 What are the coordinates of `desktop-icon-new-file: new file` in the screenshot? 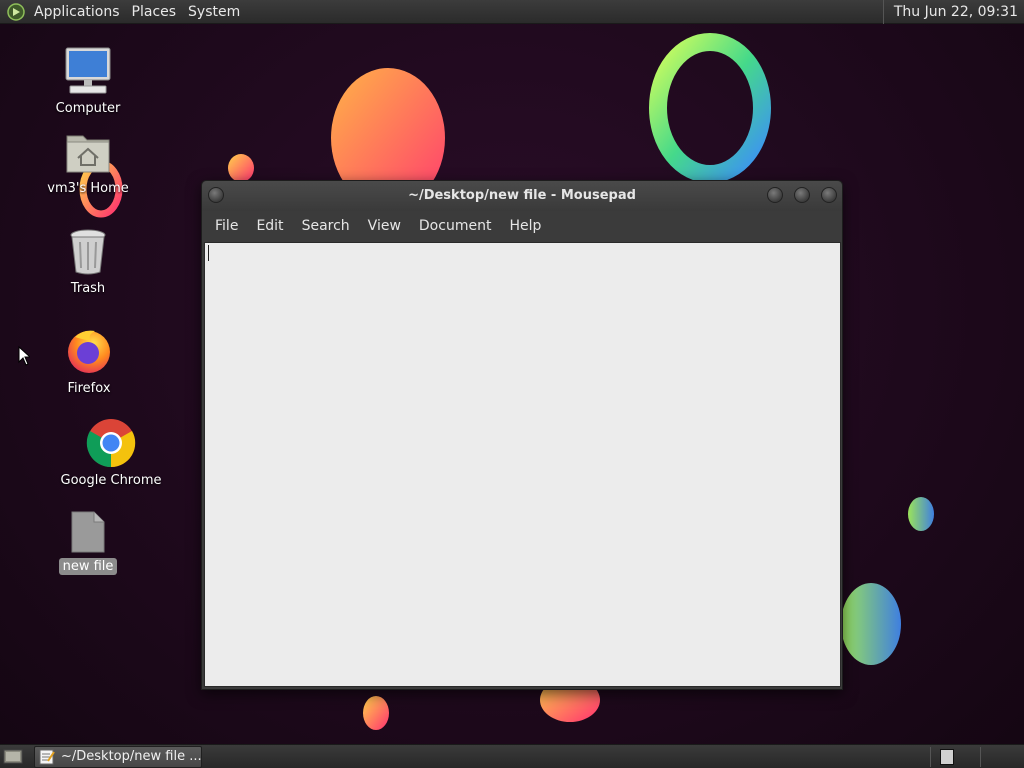 It's located at (88, 542).